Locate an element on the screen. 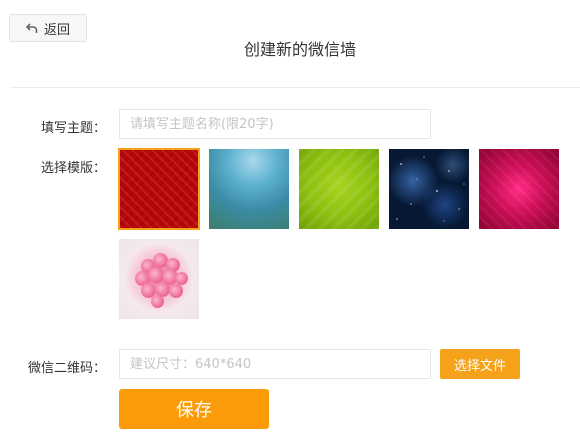  star-field is located at coordinates (430, 189).